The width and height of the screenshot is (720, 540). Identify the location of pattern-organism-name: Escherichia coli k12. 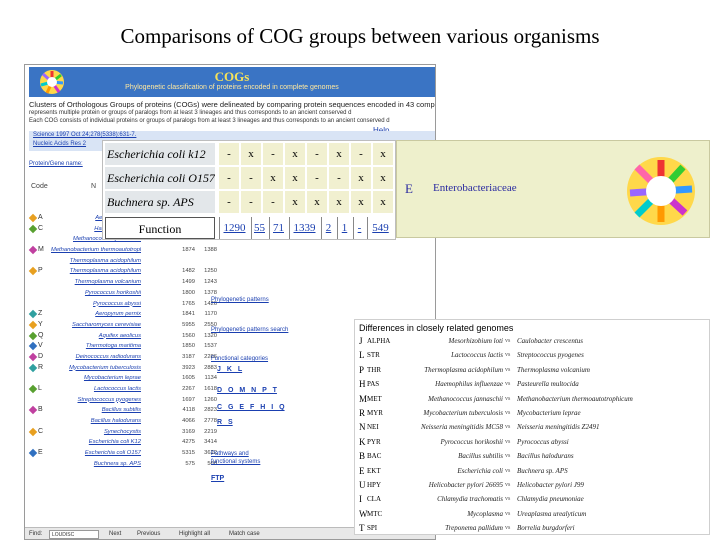
(160, 154).